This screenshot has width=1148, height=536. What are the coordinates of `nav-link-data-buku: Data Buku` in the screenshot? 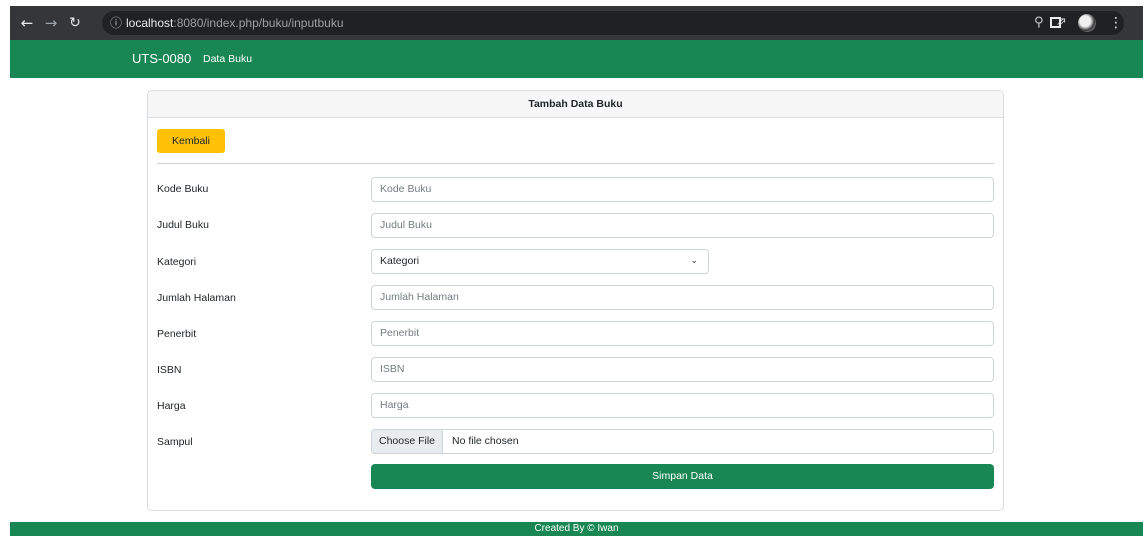 It's located at (227, 59).